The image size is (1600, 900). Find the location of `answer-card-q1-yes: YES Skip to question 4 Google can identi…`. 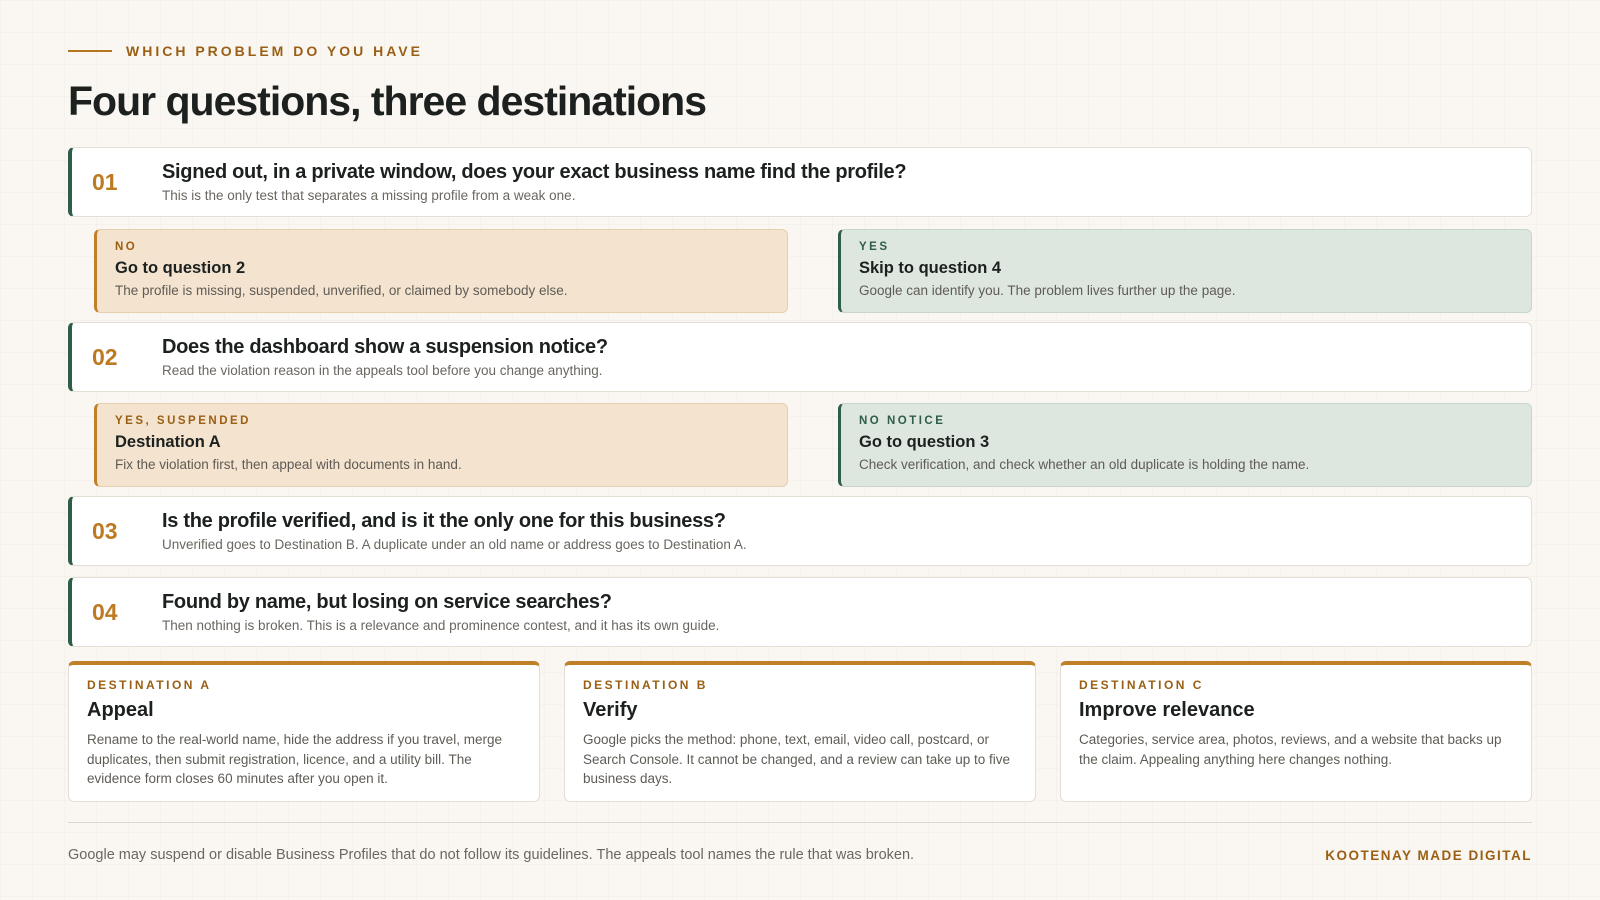

answer-card-q1-yes: YES Skip to question 4 Google can identi… is located at coordinates (1185, 271).